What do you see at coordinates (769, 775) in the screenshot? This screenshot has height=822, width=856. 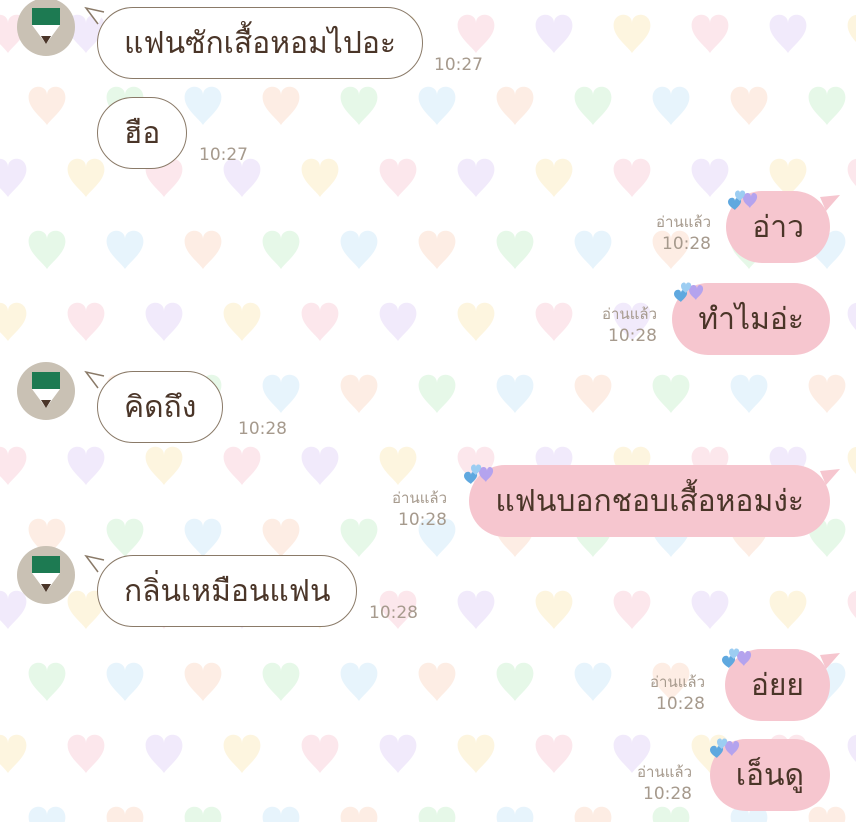 I see `message-bubble: เอ็นดู` at bounding box center [769, 775].